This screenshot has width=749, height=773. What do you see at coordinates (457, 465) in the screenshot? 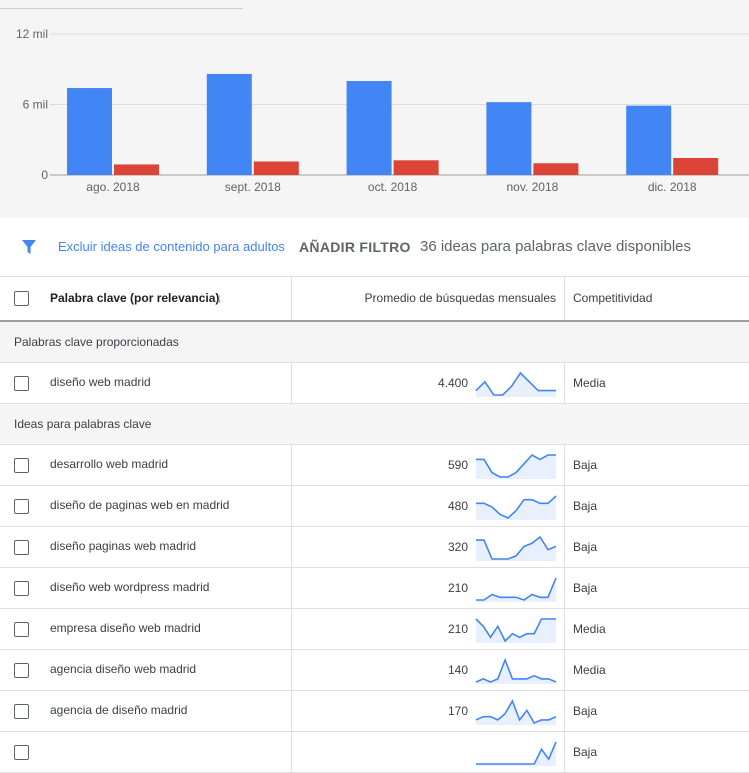
I see `avg-searches-cell: 590` at bounding box center [457, 465].